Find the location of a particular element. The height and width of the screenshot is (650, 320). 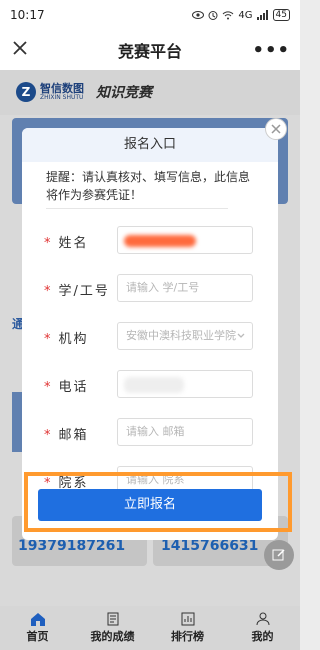

brand-logo: Z 智信数图 ZHIXIN SHUTU 知识竞赛 is located at coordinates (84, 92).